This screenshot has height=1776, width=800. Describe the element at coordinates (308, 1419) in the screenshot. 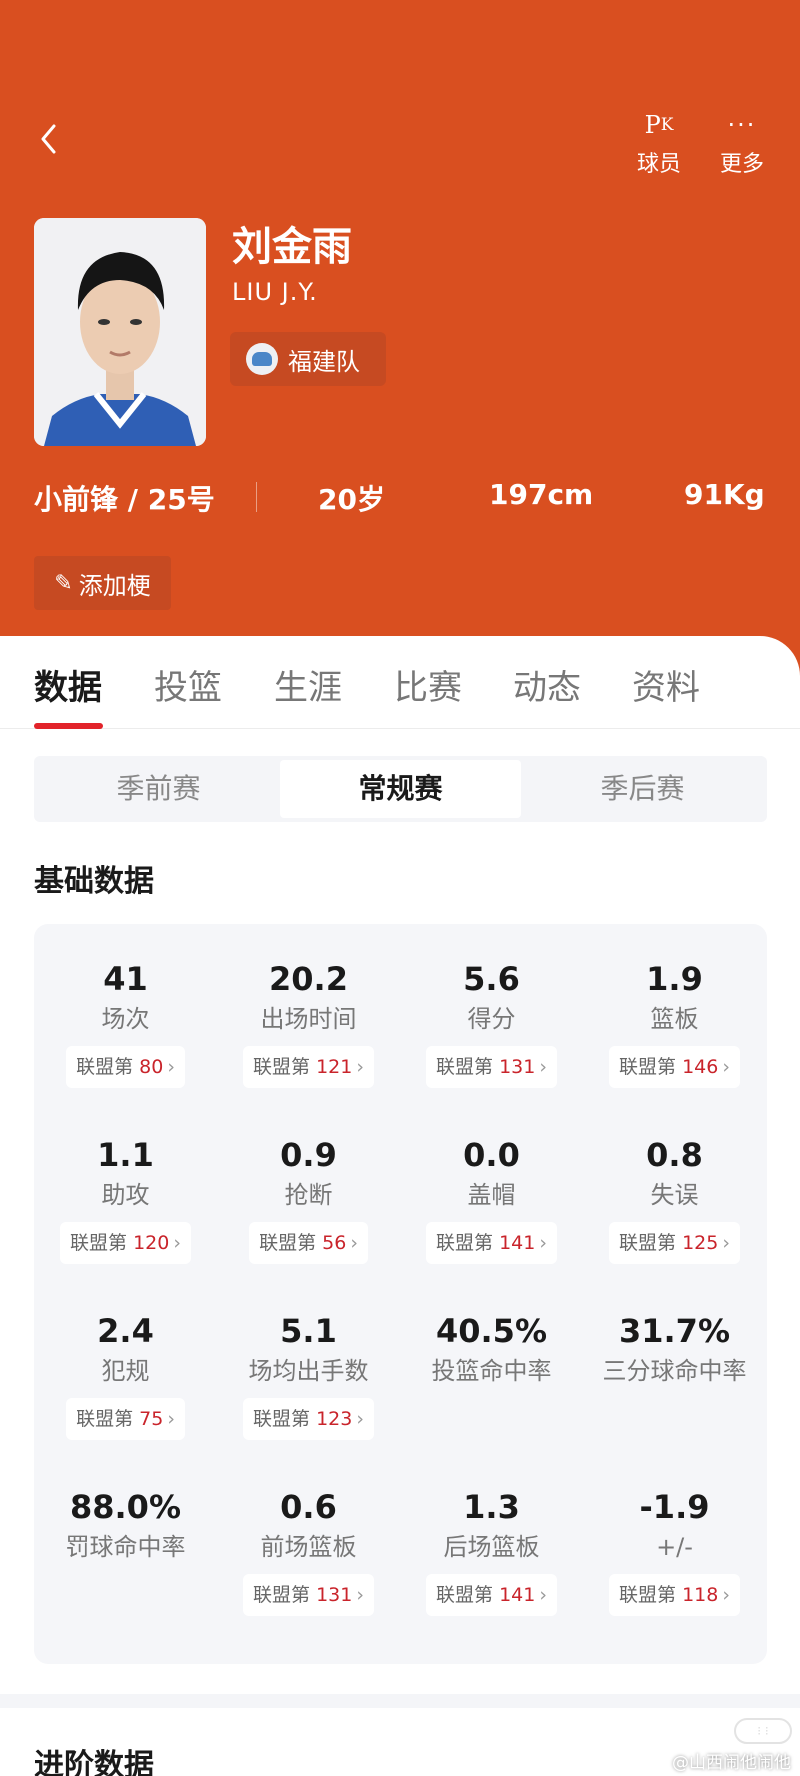

I see `league-rank-button: 联盟第 123 ›` at that location.